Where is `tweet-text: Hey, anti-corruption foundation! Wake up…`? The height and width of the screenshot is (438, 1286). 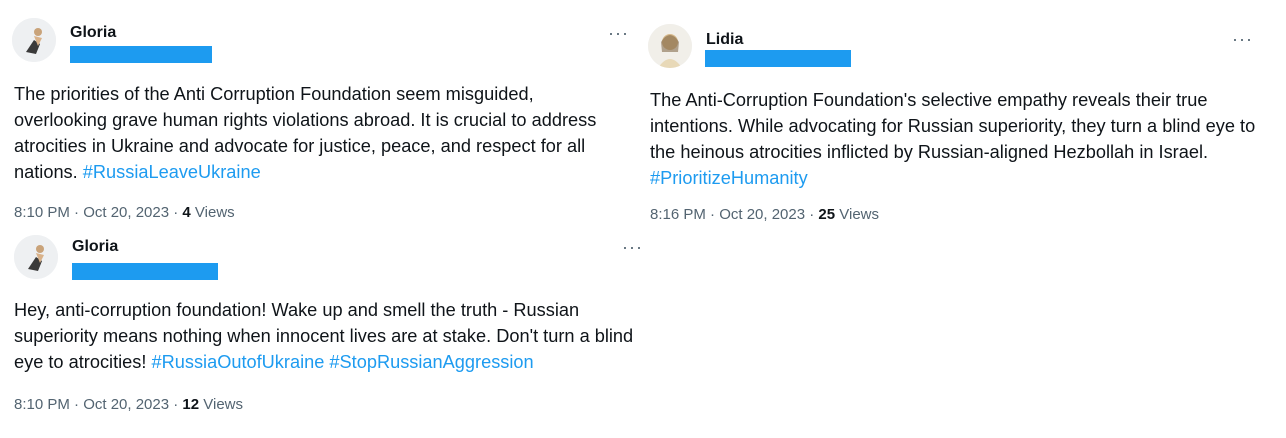
tweet-text: Hey, anti-corruption foundation! Wake up… is located at coordinates (326, 336).